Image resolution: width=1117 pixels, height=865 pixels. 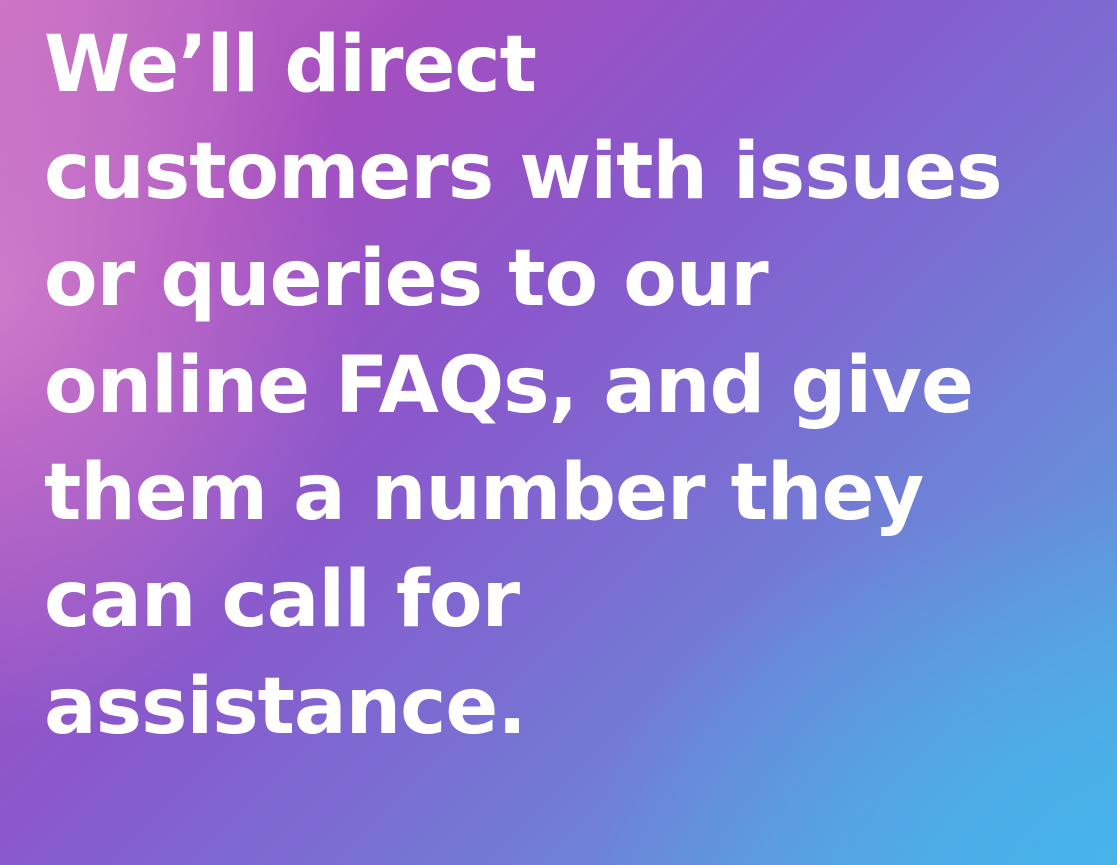 I want to click on headline-line-1: We’ll direct, so click(x=290, y=65).